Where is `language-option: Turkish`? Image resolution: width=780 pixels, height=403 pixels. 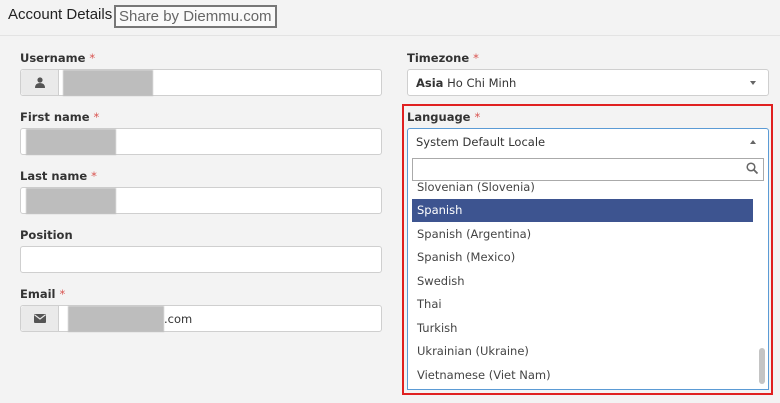
language-option: Turkish is located at coordinates (582, 328).